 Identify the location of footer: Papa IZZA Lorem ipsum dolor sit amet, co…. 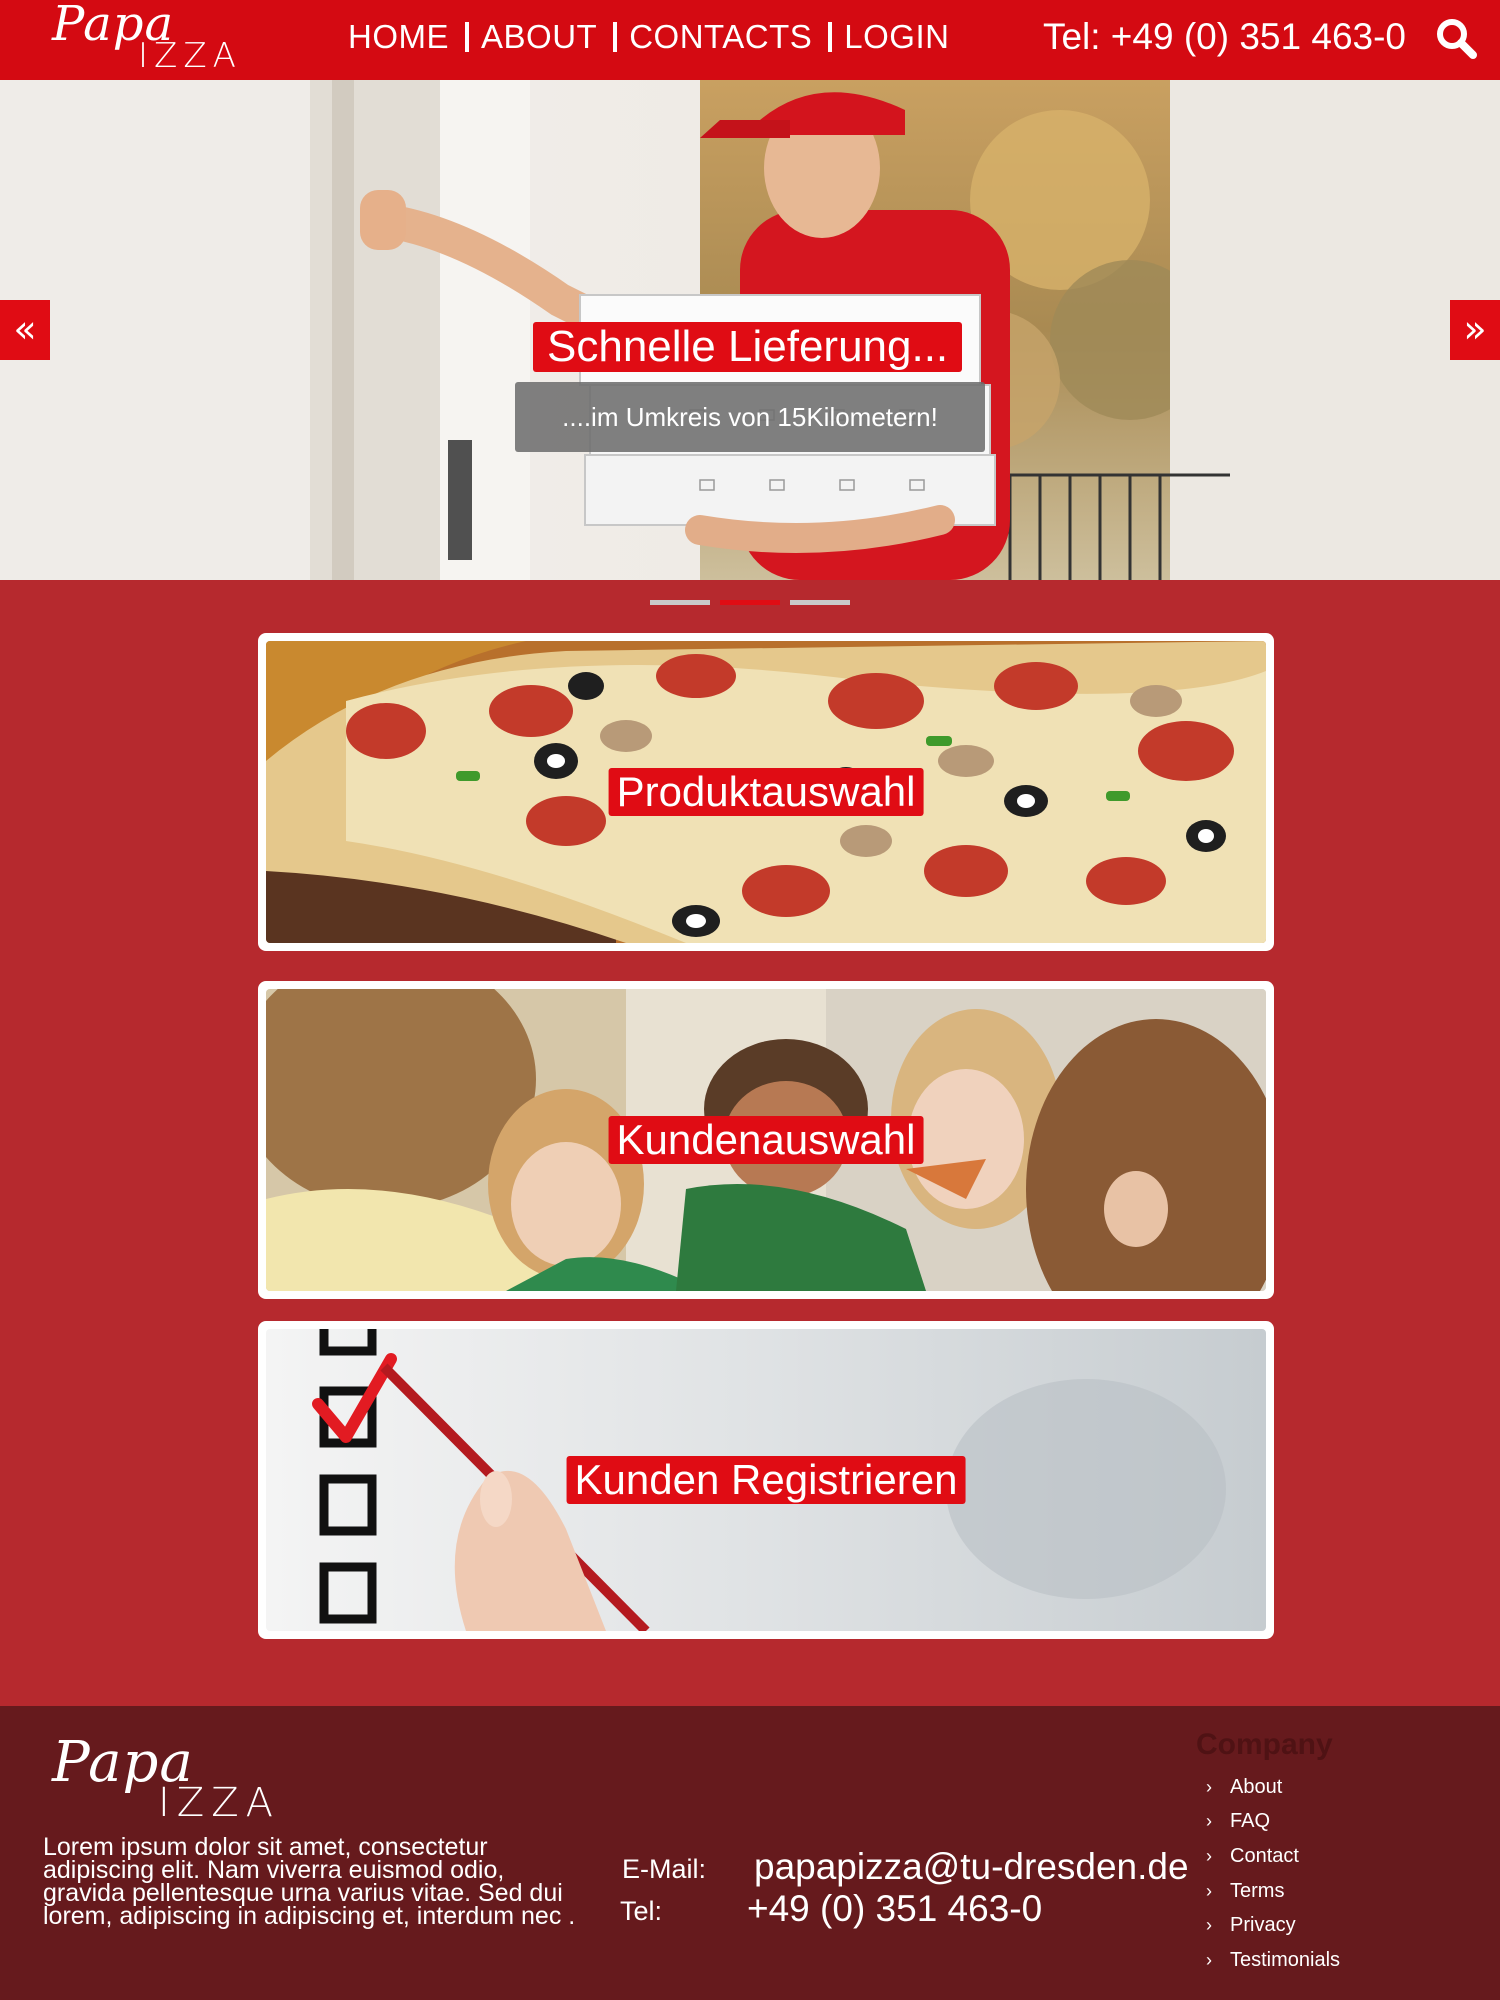
(750, 1853).